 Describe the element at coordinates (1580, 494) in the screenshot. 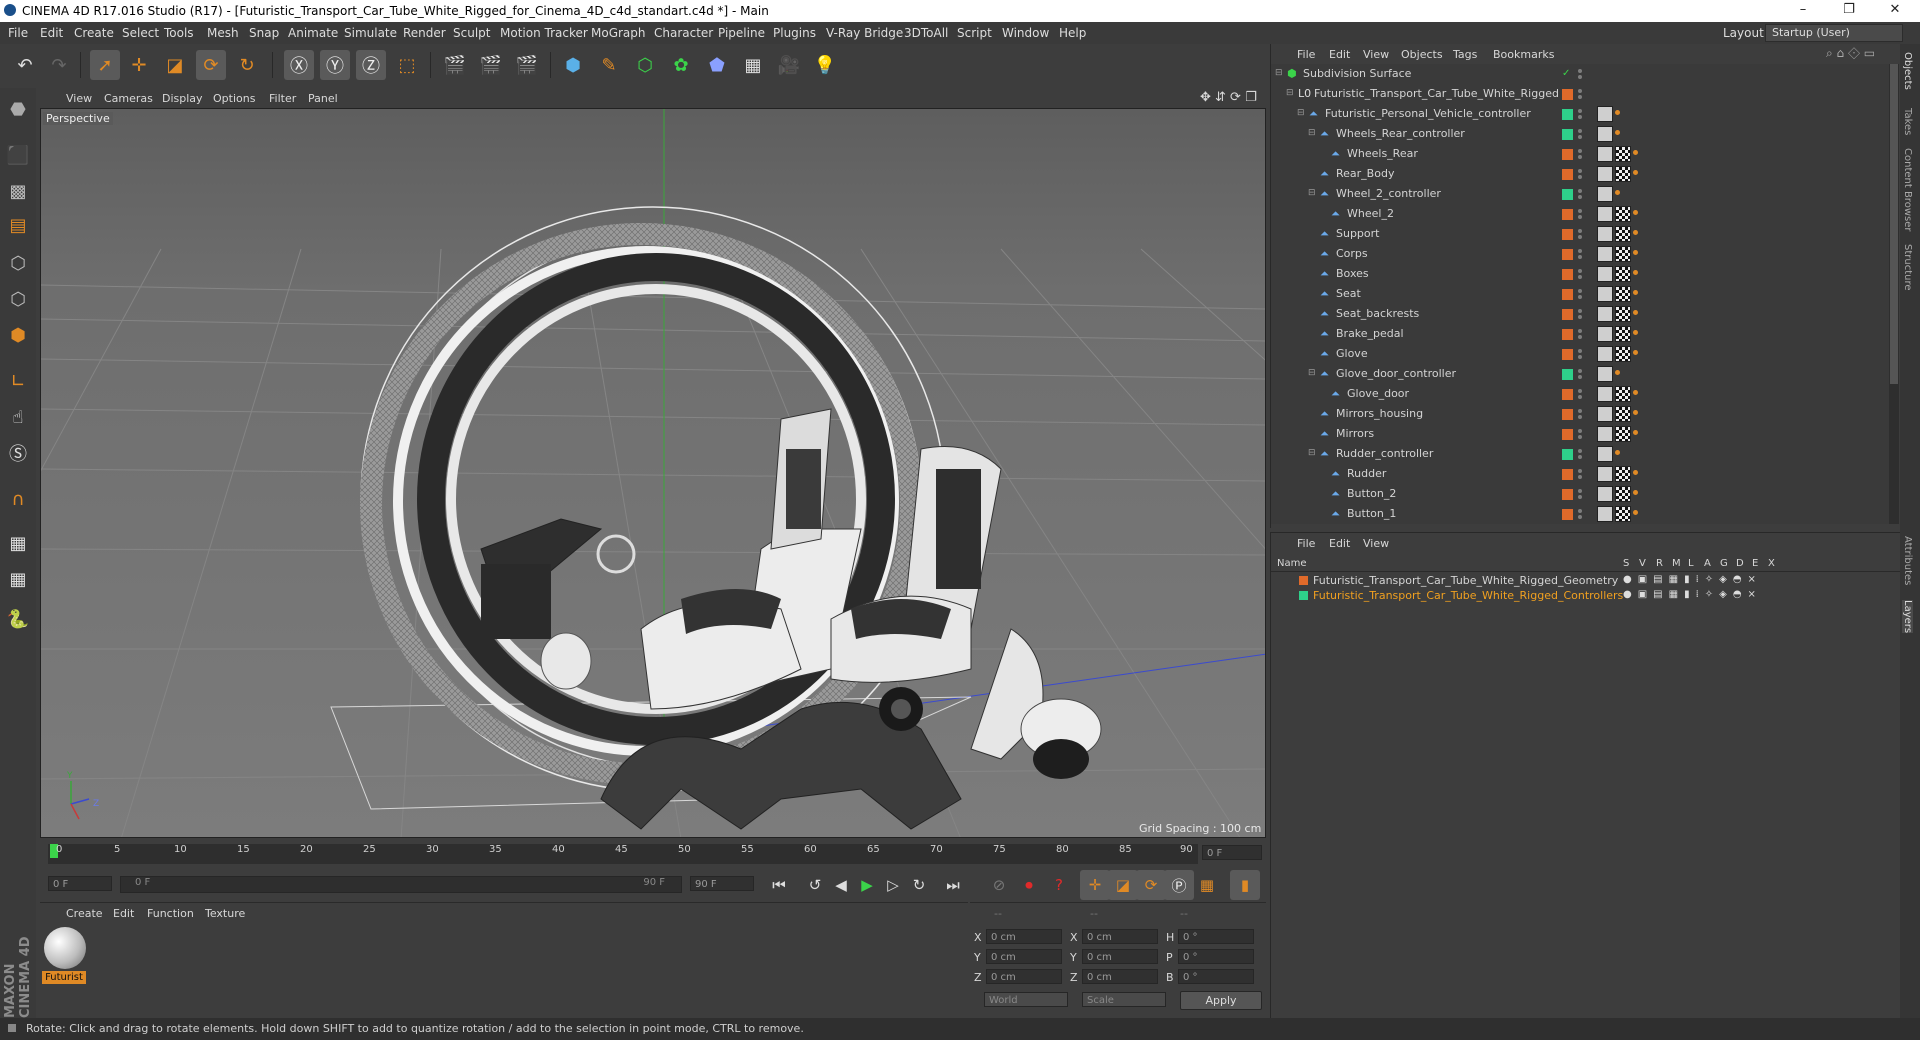

I see `object-row: ⏶ Button_2` at that location.